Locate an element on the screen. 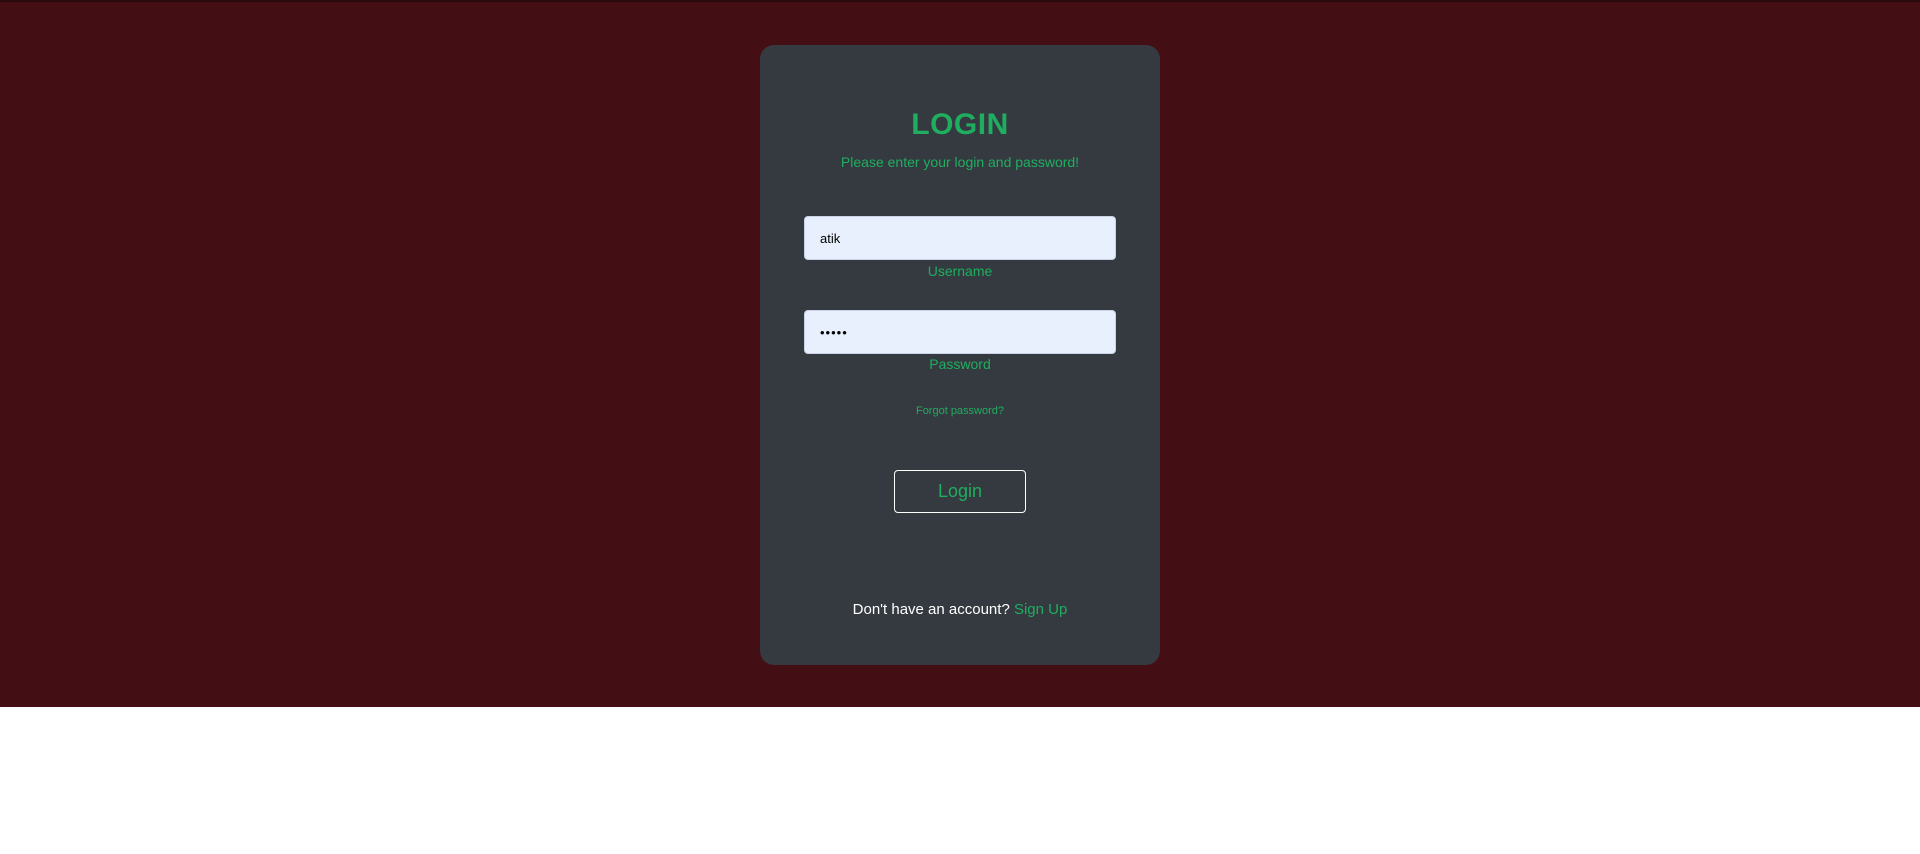 This screenshot has height=854, width=1920. signup-prompt-text: Don't have an account? is located at coordinates (931, 609).